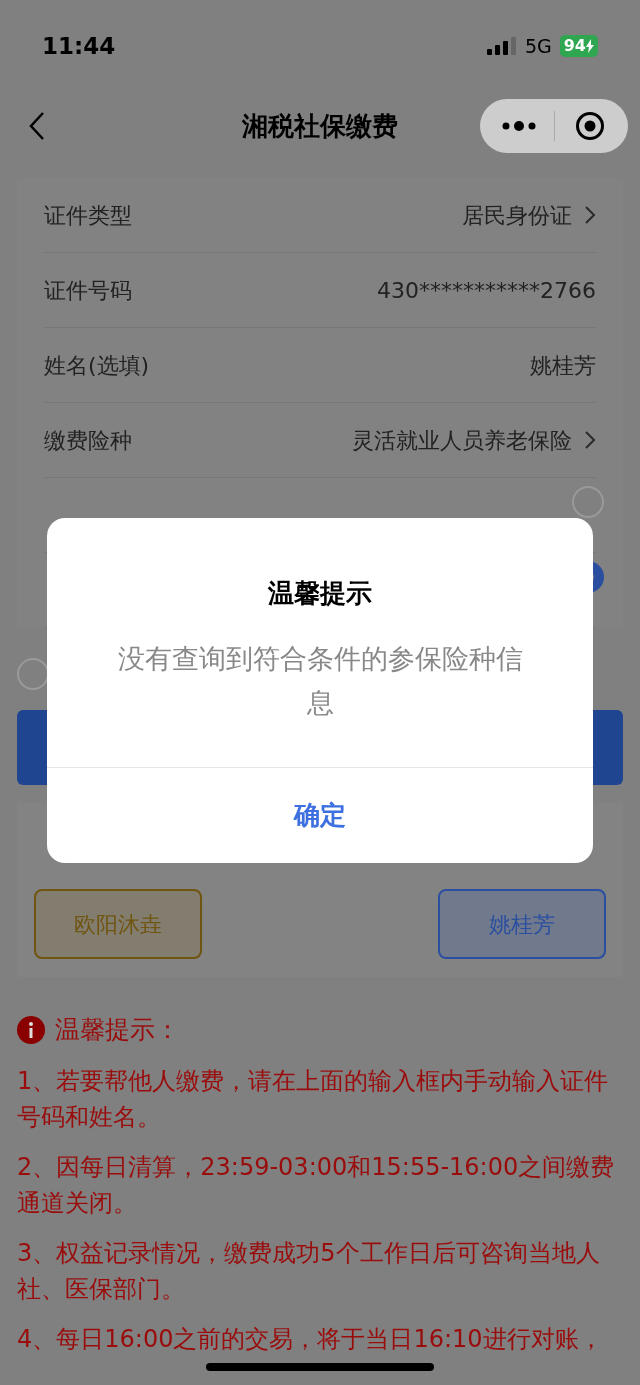 This screenshot has height=1385, width=640. What do you see at coordinates (563, 365) in the screenshot?
I see `input-field: 姚桂芳` at bounding box center [563, 365].